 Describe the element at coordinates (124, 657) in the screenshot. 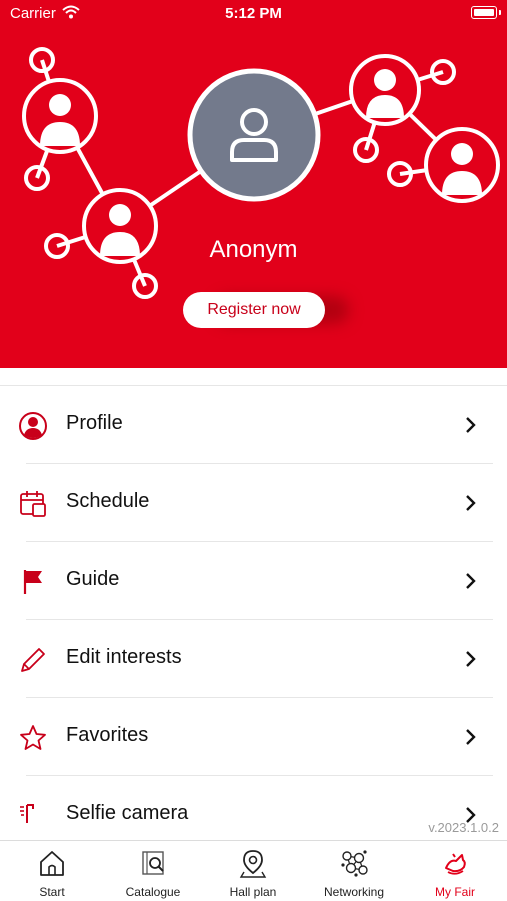

I see `menu-item-label: Edit interests` at that location.